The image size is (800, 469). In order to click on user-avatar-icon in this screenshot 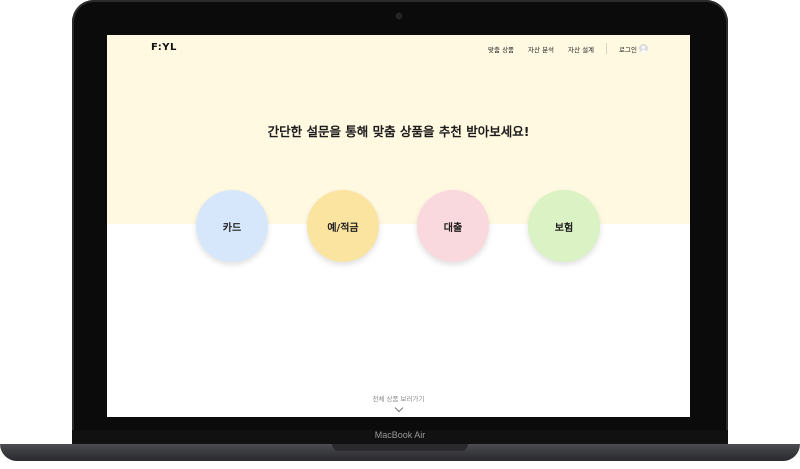, I will do `click(643, 48)`.